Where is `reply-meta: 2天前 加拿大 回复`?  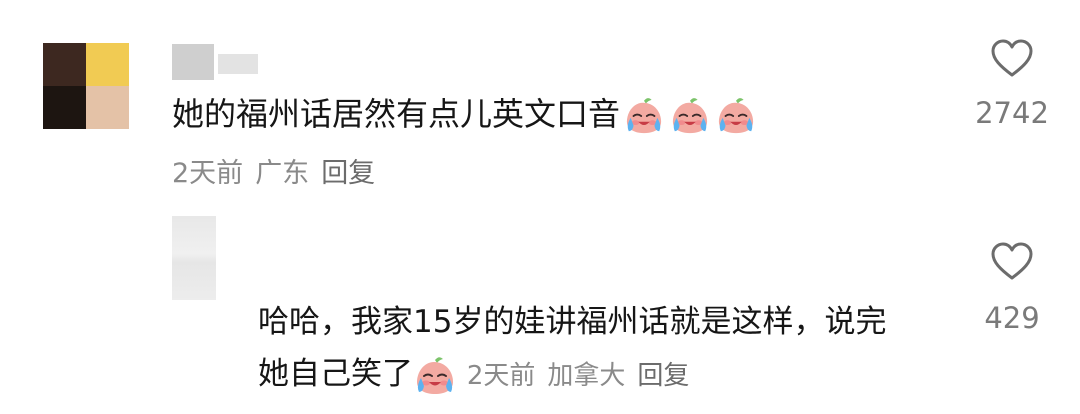 reply-meta: 2天前 加拿大 回复 is located at coordinates (584, 376).